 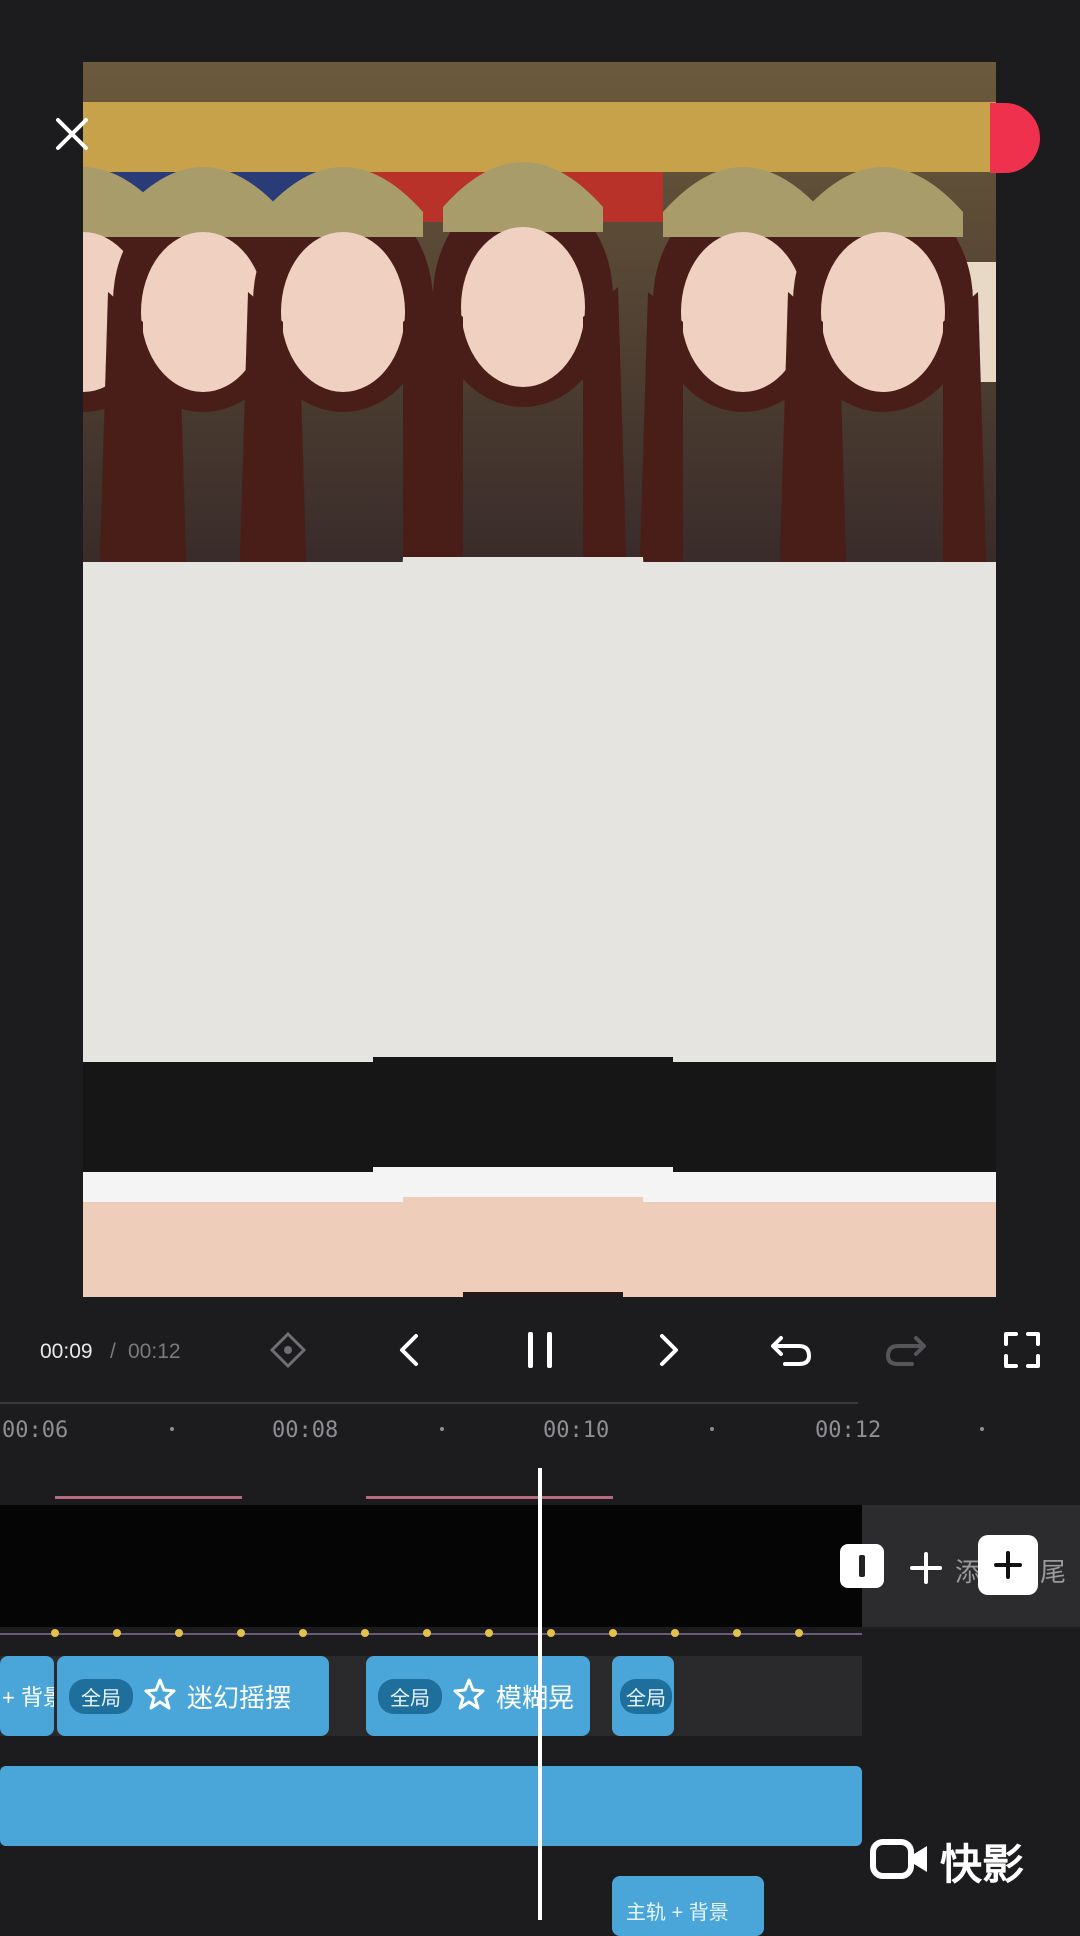 I want to click on undo-icon, so click(x=791, y=1350).